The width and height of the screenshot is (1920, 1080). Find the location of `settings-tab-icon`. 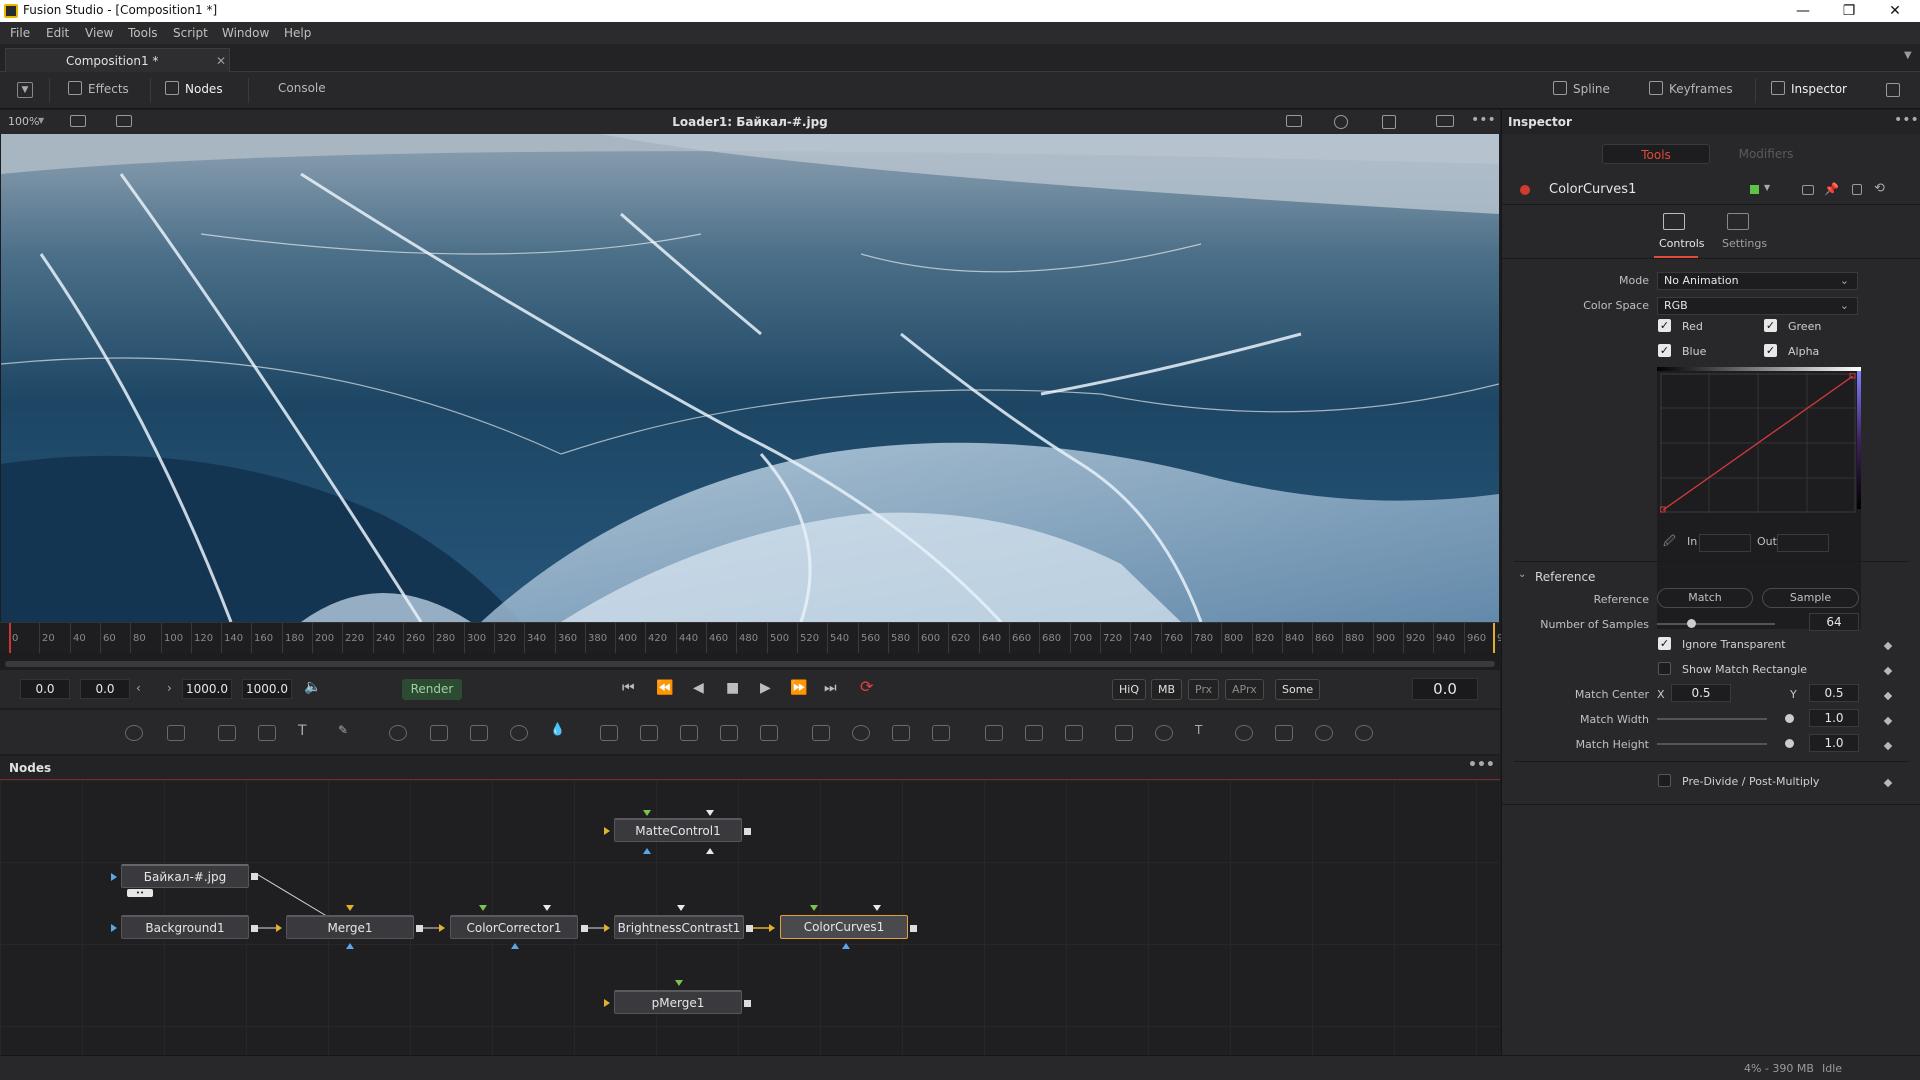

settings-tab-icon is located at coordinates (1738, 221).